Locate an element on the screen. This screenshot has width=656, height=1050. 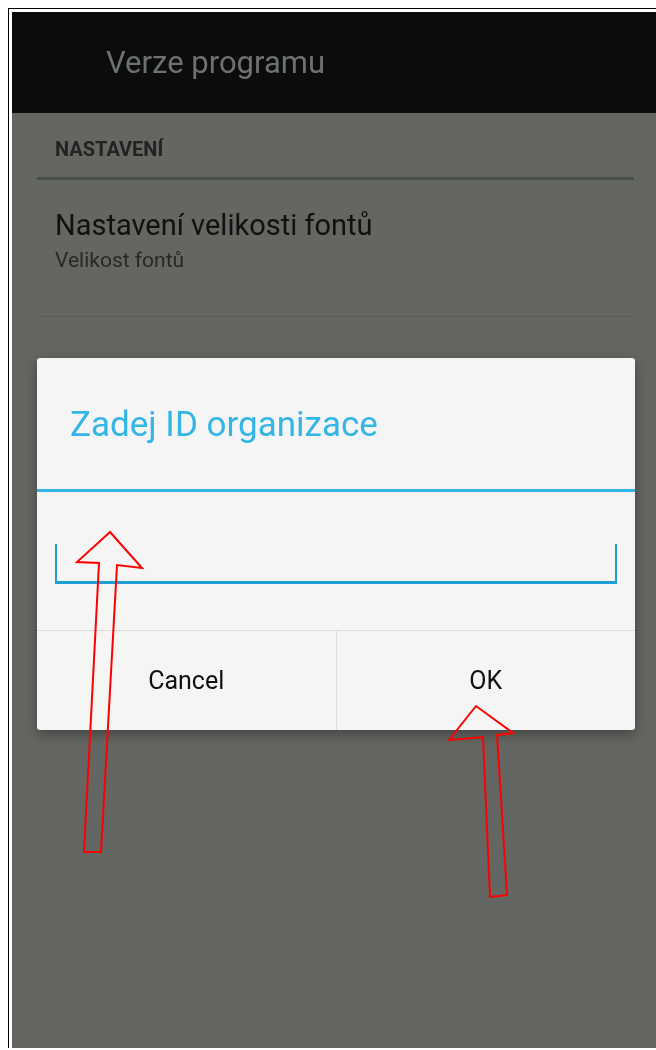
screen-title: Verze programu is located at coordinates (215, 62).